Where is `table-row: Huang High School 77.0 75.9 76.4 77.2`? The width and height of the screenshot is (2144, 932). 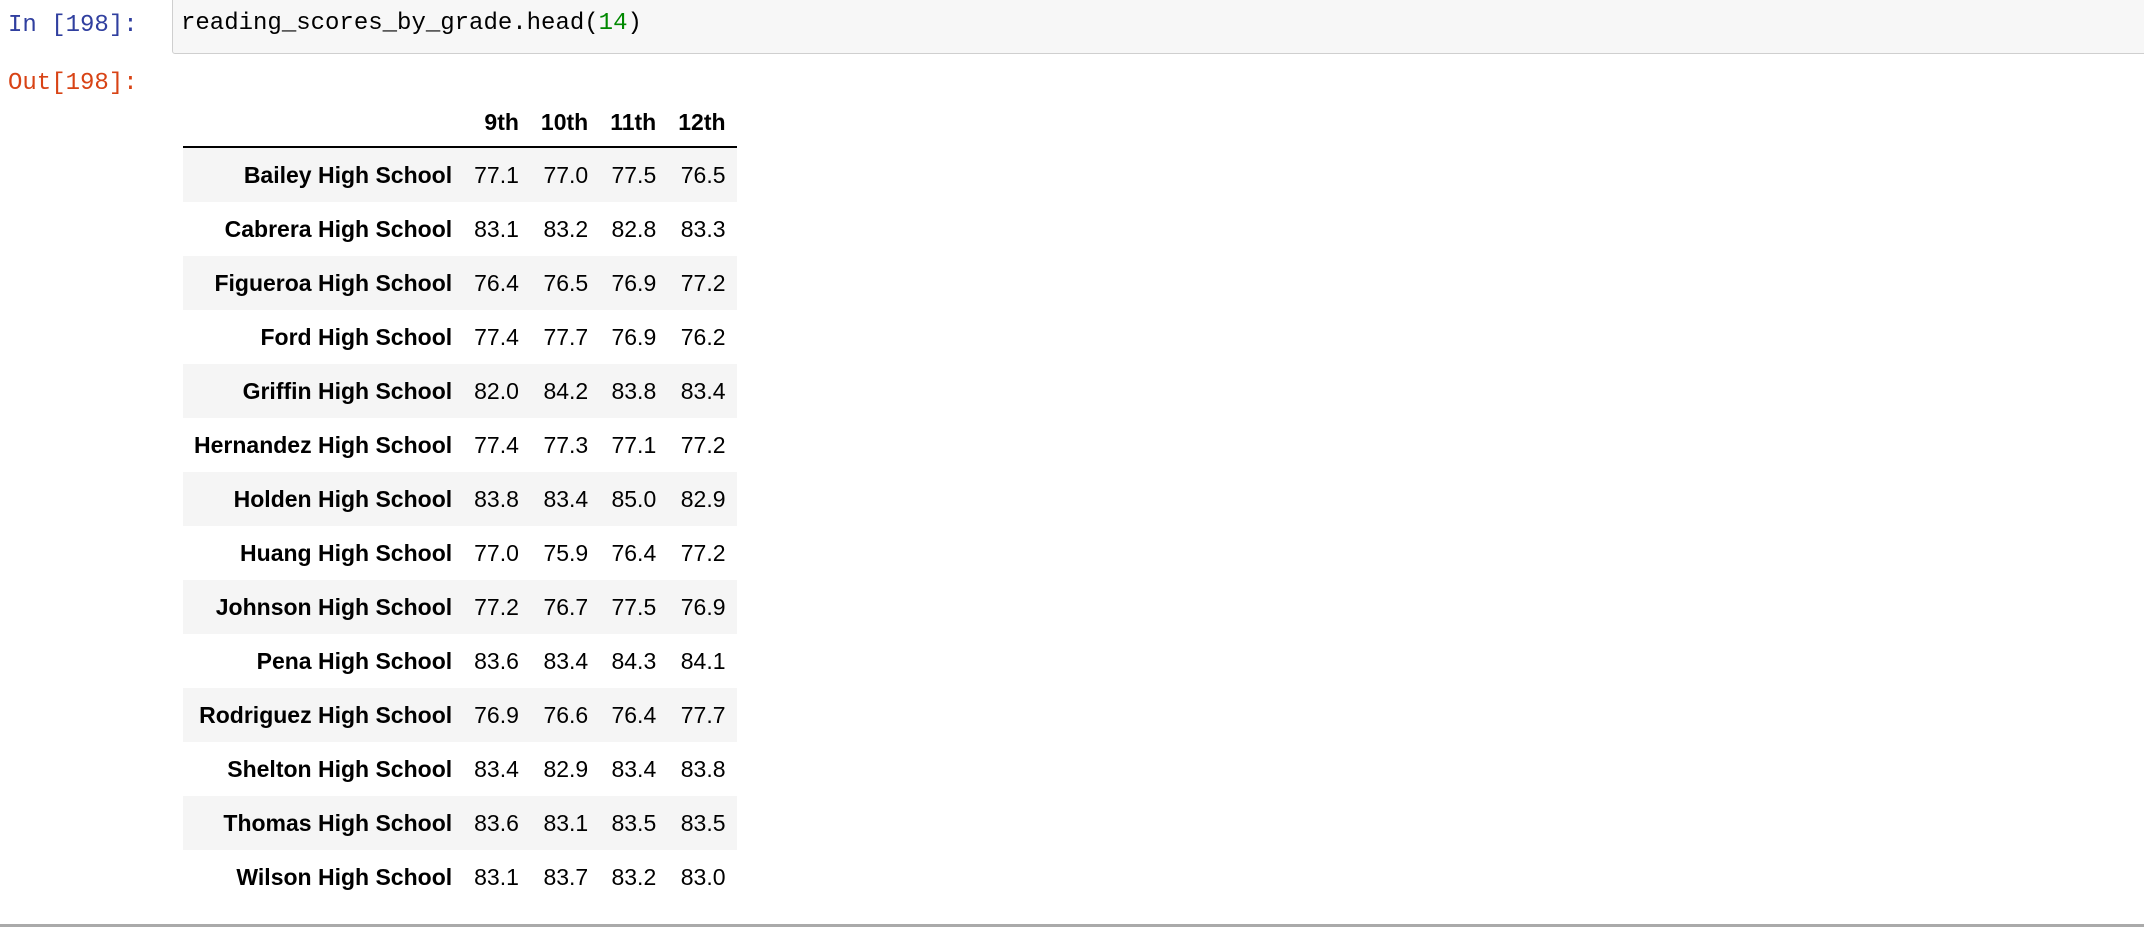
table-row: Huang High School 77.0 75.9 76.4 77.2 is located at coordinates (460, 553).